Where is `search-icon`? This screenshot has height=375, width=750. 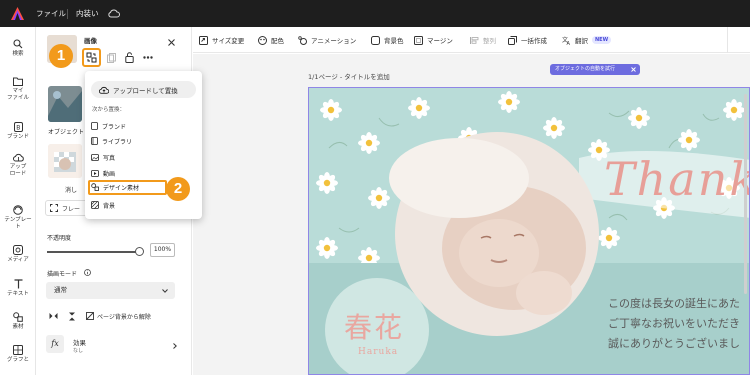 search-icon is located at coordinates (18, 44).